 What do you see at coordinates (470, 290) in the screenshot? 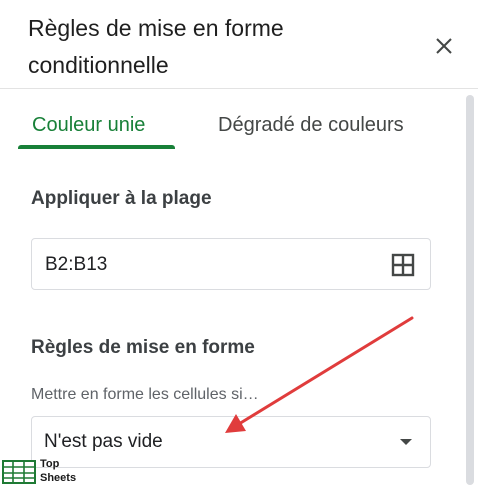
I see `scrollbar` at bounding box center [470, 290].